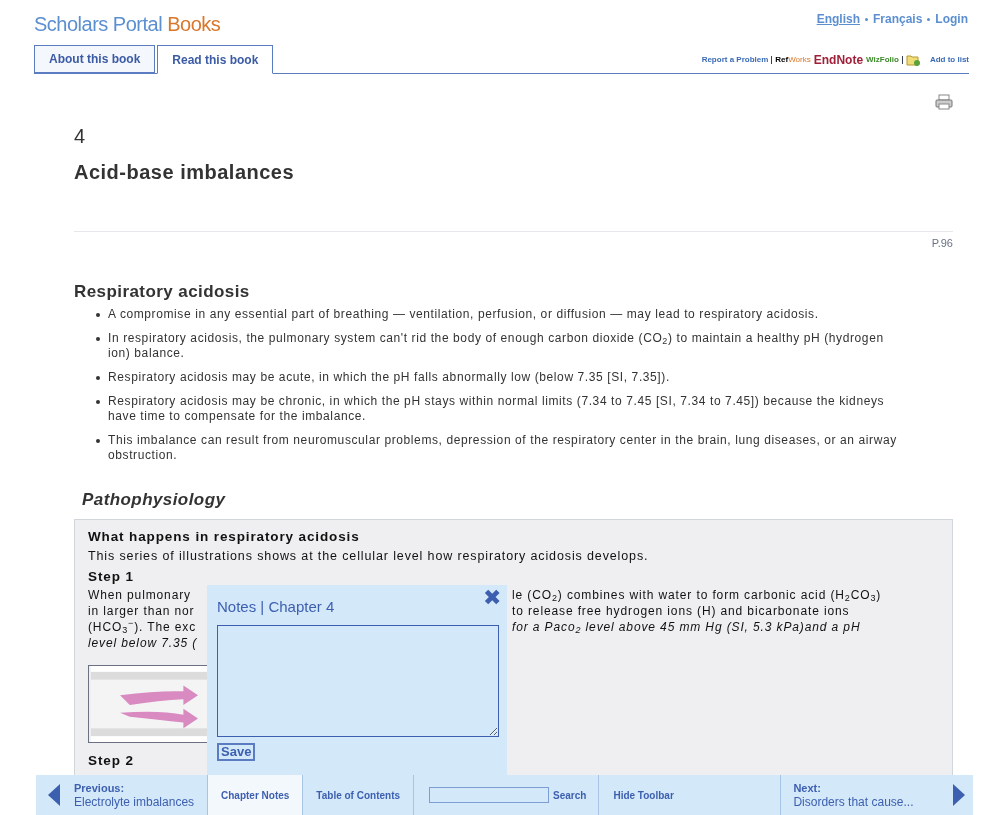  What do you see at coordinates (913, 60) in the screenshot?
I see `folder-add-icon` at bounding box center [913, 60].